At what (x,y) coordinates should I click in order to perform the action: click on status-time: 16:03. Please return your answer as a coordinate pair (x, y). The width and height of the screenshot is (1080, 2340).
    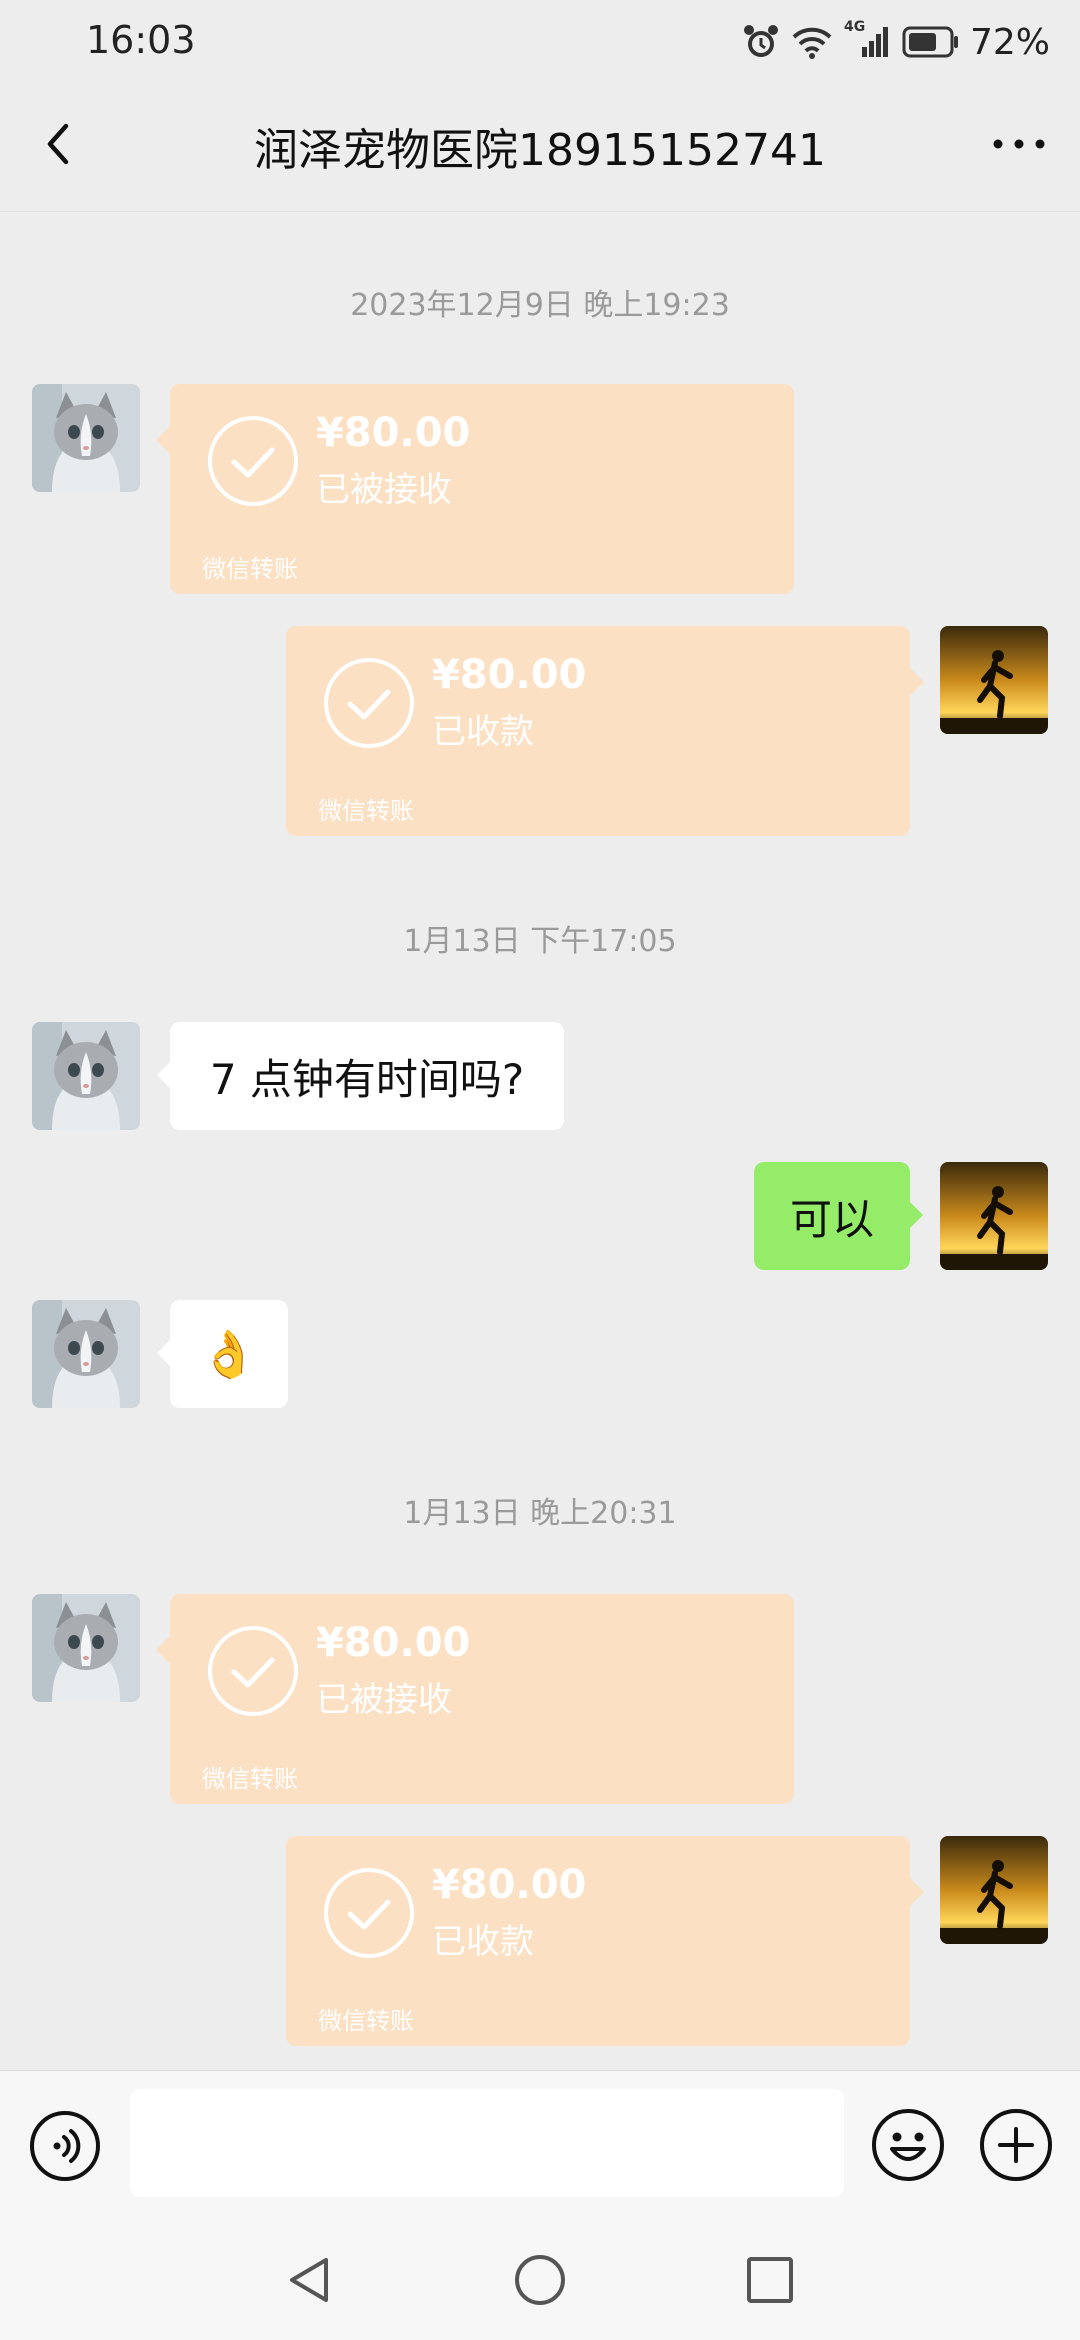
    Looking at the image, I should click on (141, 40).